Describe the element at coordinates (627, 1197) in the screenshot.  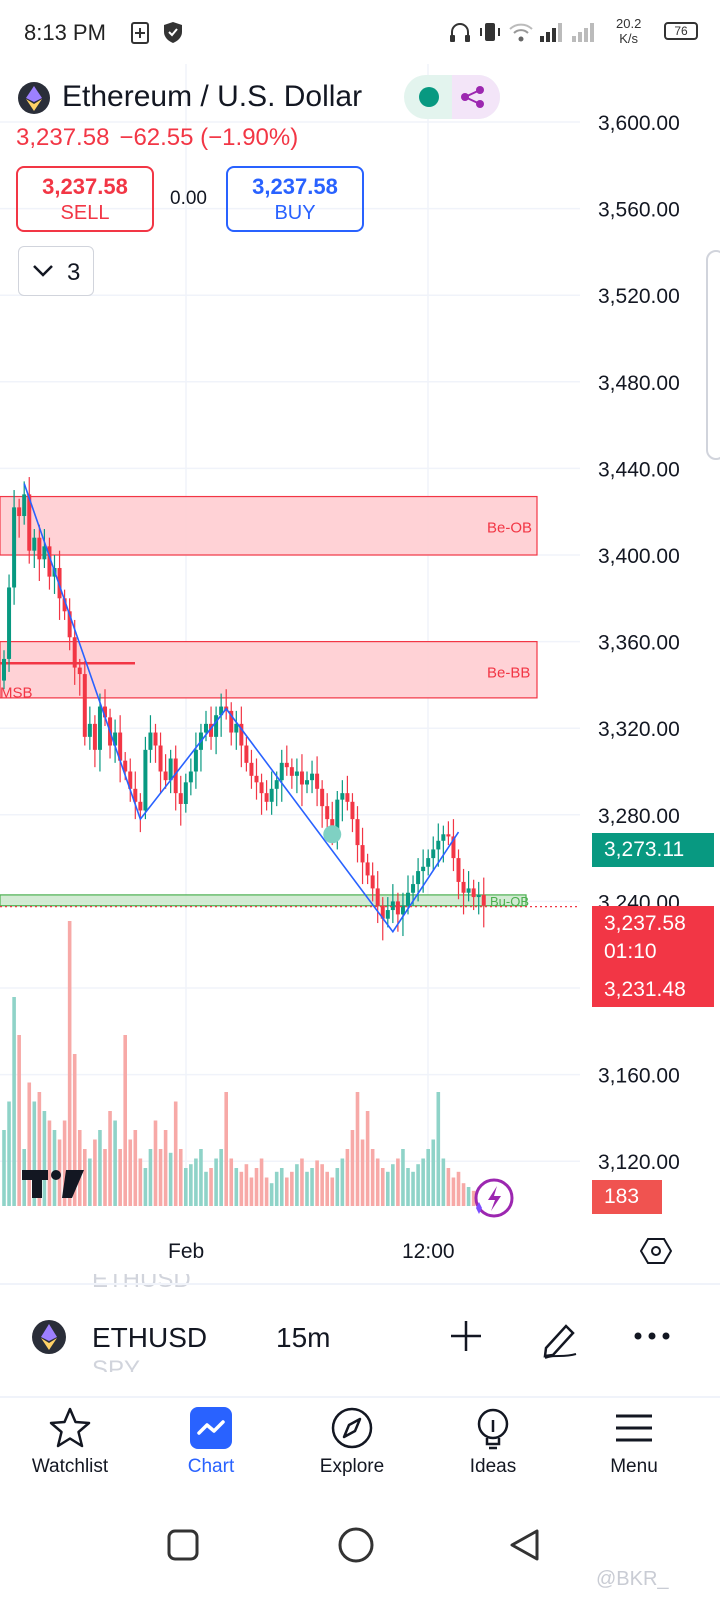
I see `volume-tag: 183` at that location.